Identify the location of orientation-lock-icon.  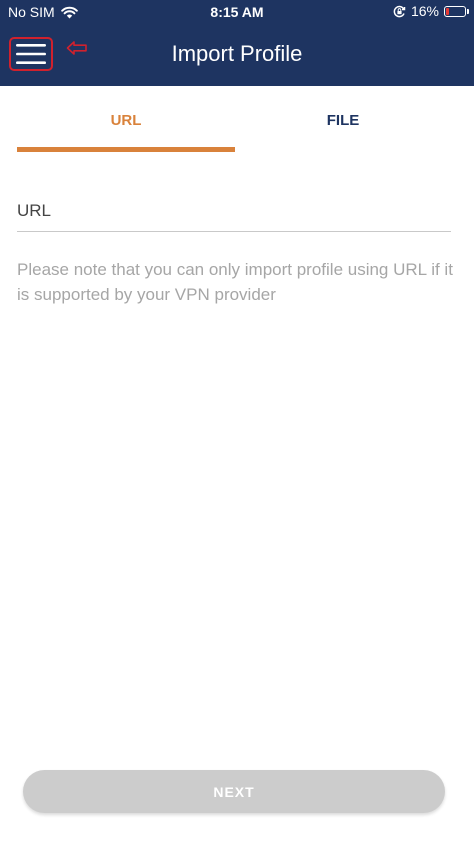
(399, 11).